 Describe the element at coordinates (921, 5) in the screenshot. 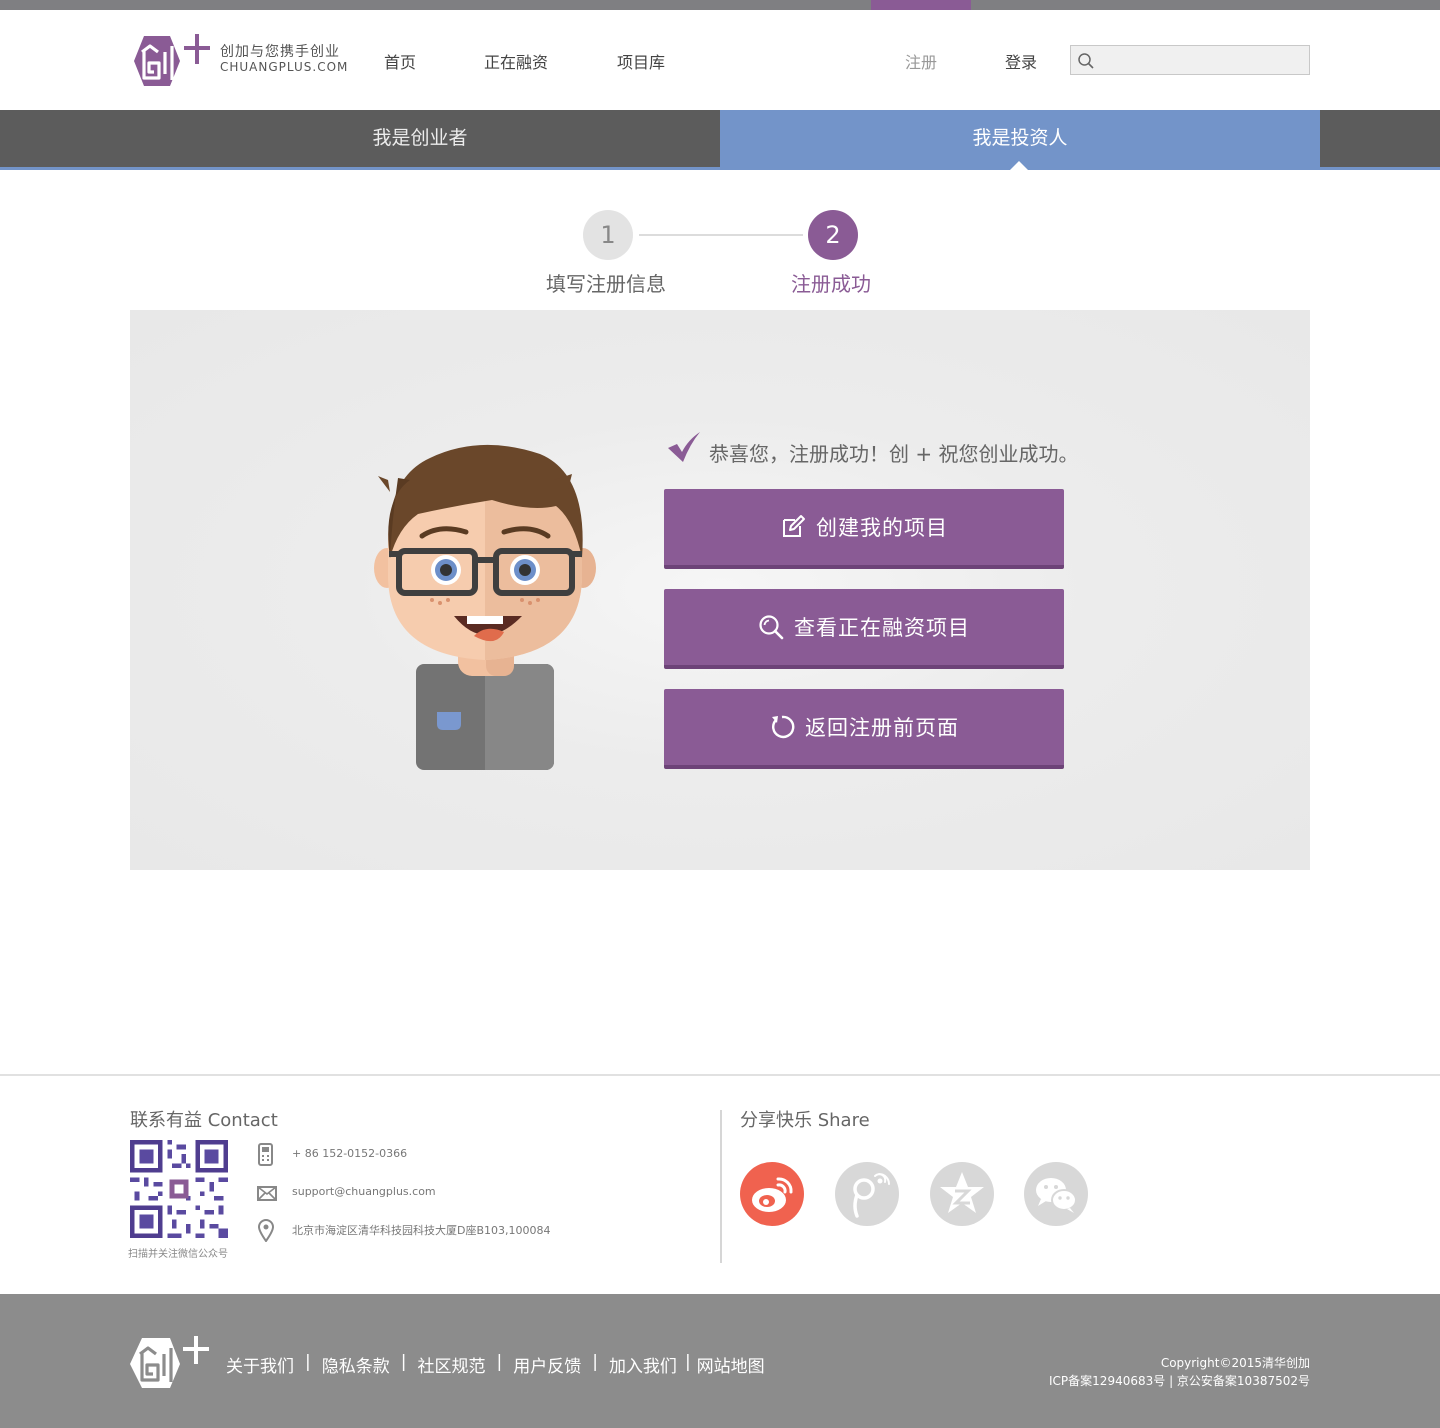

I see `top-strip-accent` at that location.